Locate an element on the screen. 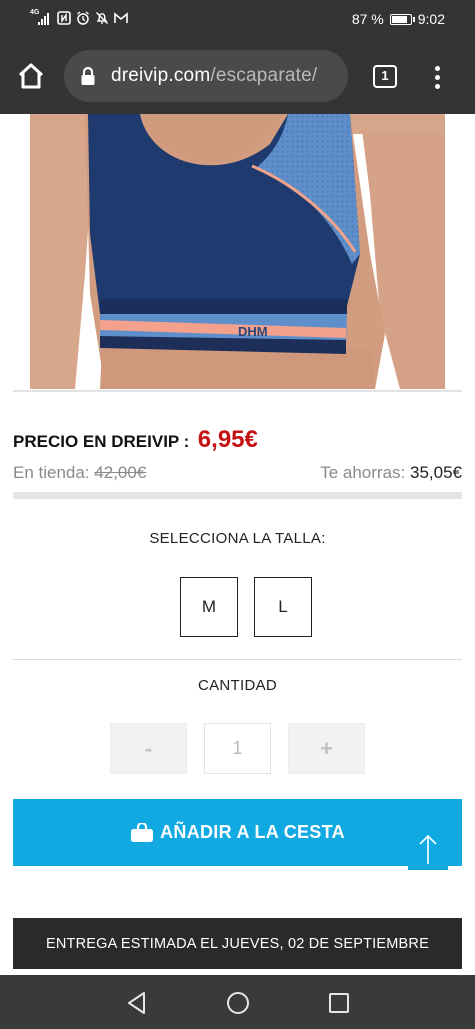  savings-value: 35,05€ is located at coordinates (436, 472).